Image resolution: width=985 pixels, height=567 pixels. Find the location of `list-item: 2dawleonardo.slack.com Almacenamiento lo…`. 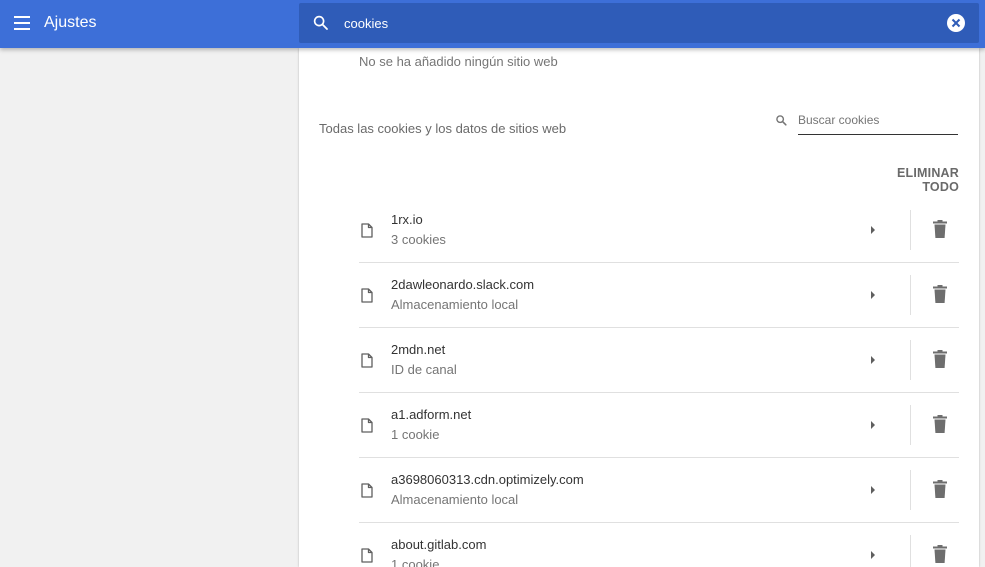

list-item: 2dawleonardo.slack.com Almacenamiento lo… is located at coordinates (659, 295).